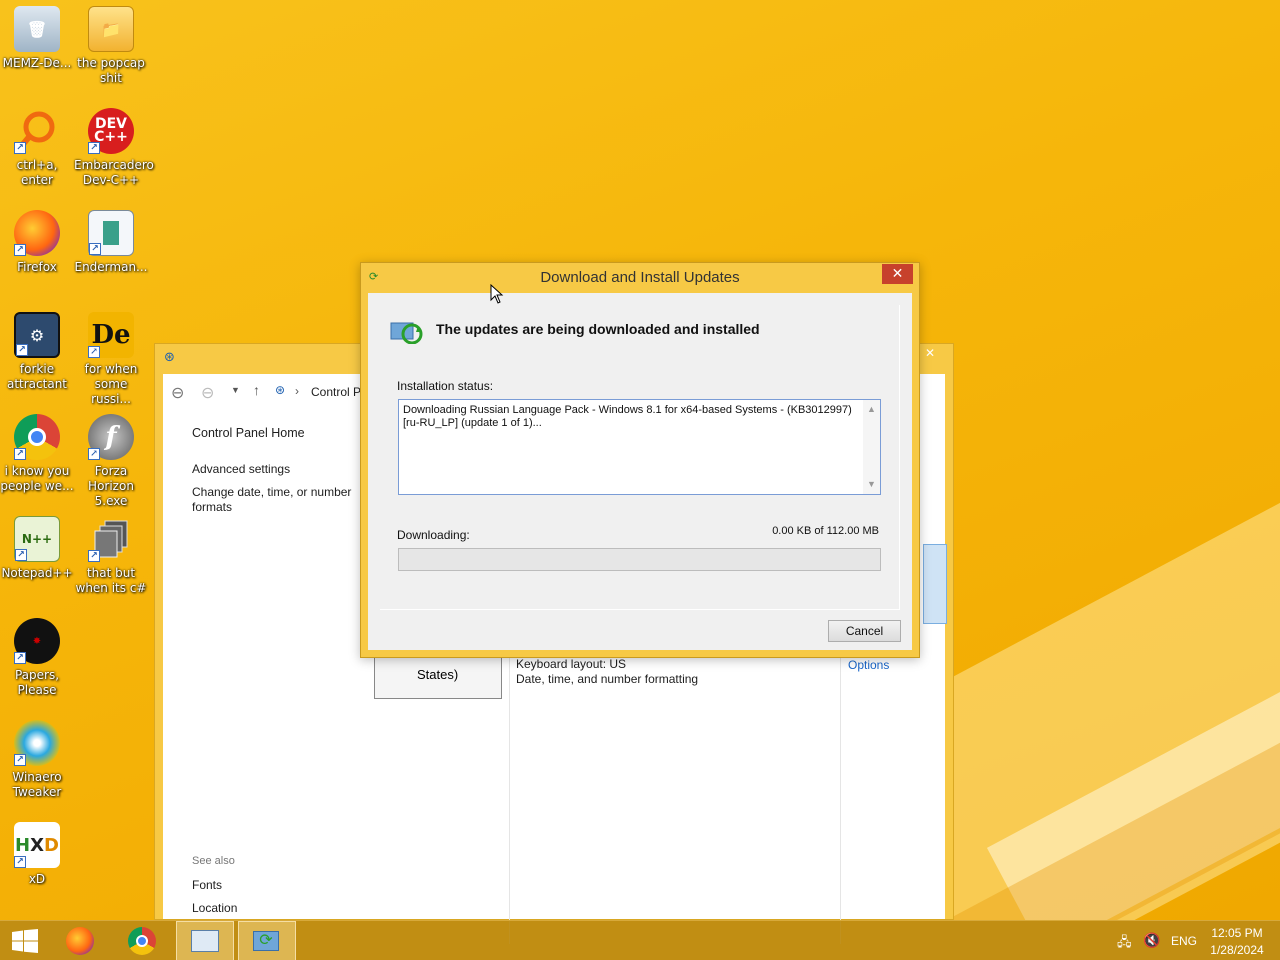  Describe the element at coordinates (37, 233) in the screenshot. I see `firefox-icon: ↗` at that location.